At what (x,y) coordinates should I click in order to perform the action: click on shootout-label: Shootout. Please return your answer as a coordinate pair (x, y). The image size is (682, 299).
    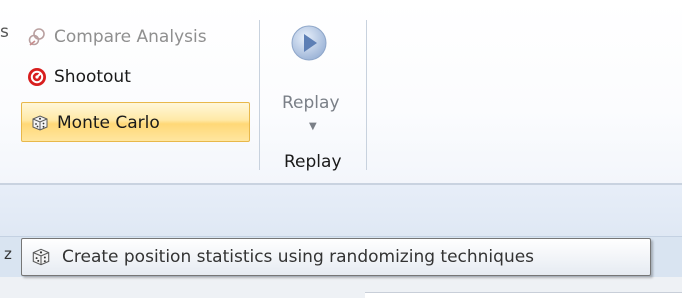
    Looking at the image, I should click on (92, 77).